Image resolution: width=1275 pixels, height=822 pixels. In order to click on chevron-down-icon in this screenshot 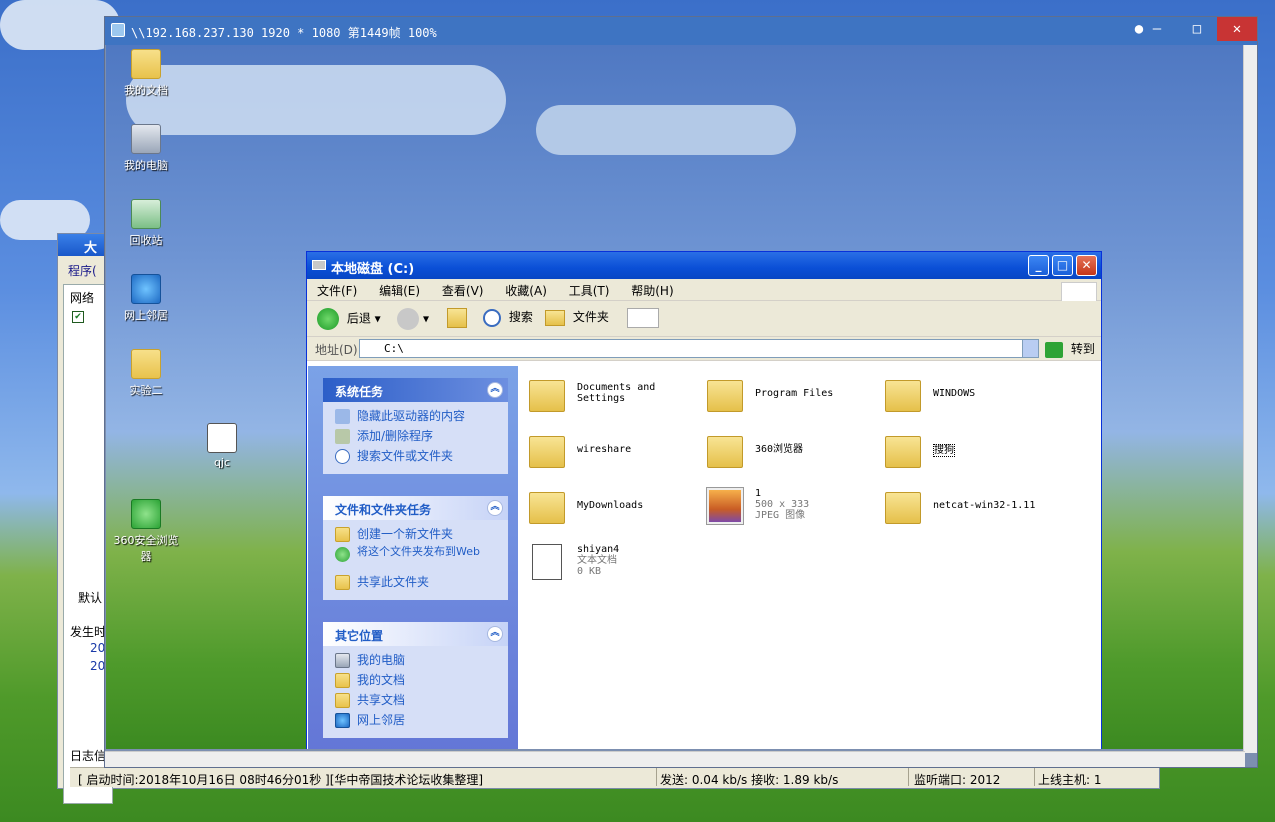, I will do `click(1030, 348)`.